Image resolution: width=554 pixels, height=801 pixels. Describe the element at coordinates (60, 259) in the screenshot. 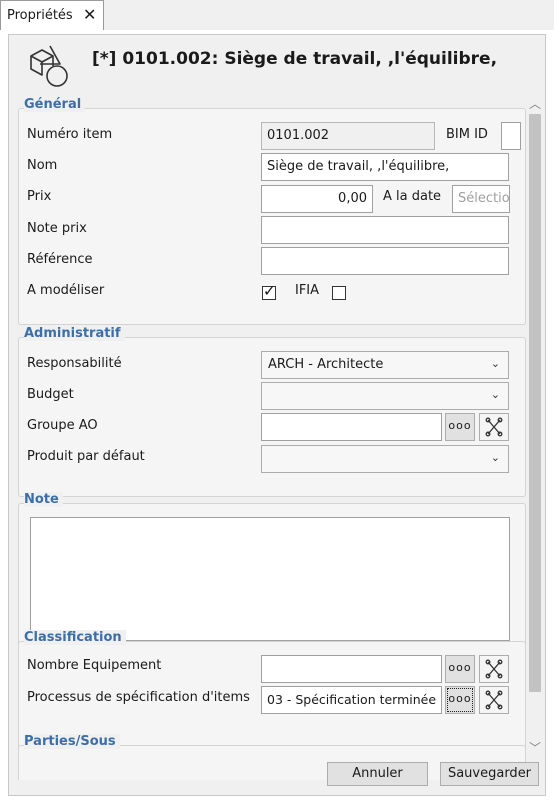

I see `reference-label: Référence` at that location.